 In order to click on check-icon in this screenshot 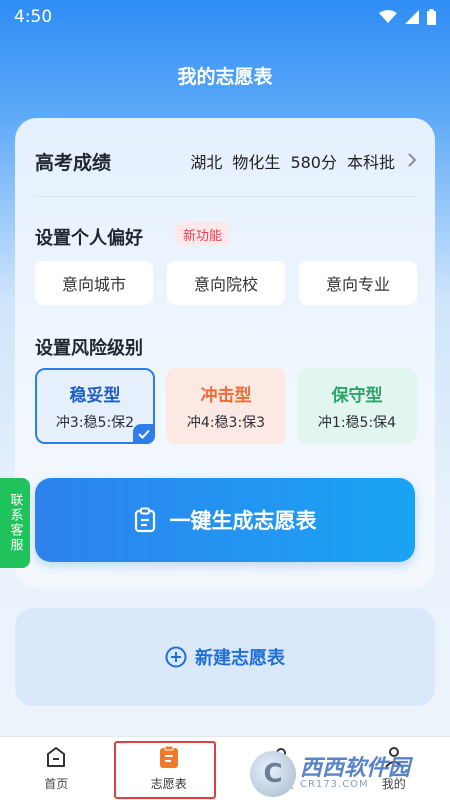, I will do `click(144, 434)`.